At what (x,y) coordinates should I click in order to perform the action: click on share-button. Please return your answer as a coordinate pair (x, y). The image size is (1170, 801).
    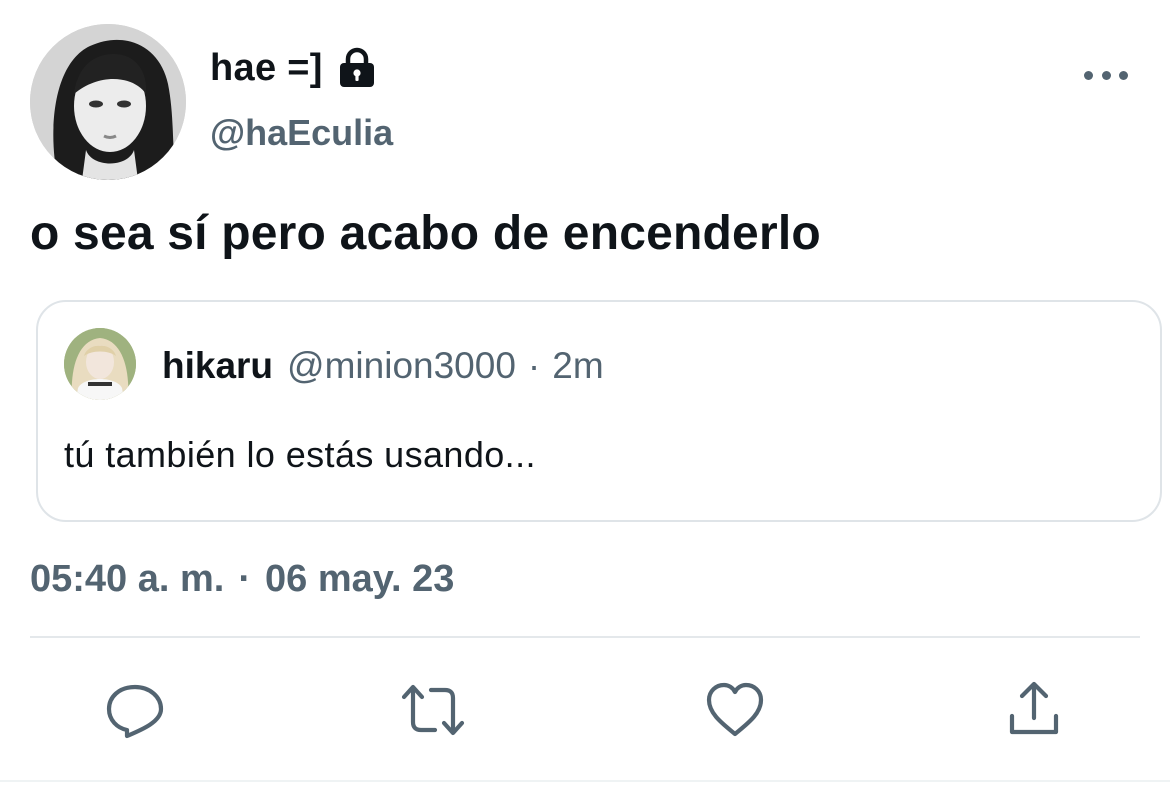
    Looking at the image, I should click on (1034, 710).